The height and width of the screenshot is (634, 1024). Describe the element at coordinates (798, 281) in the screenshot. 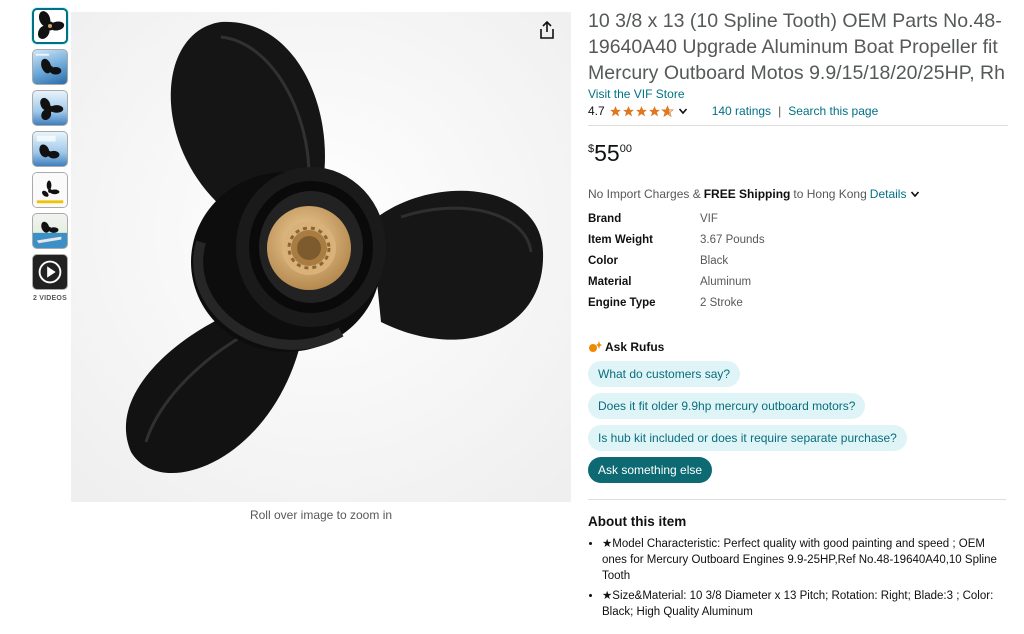

I see `spec-row: Material Aluminum` at that location.